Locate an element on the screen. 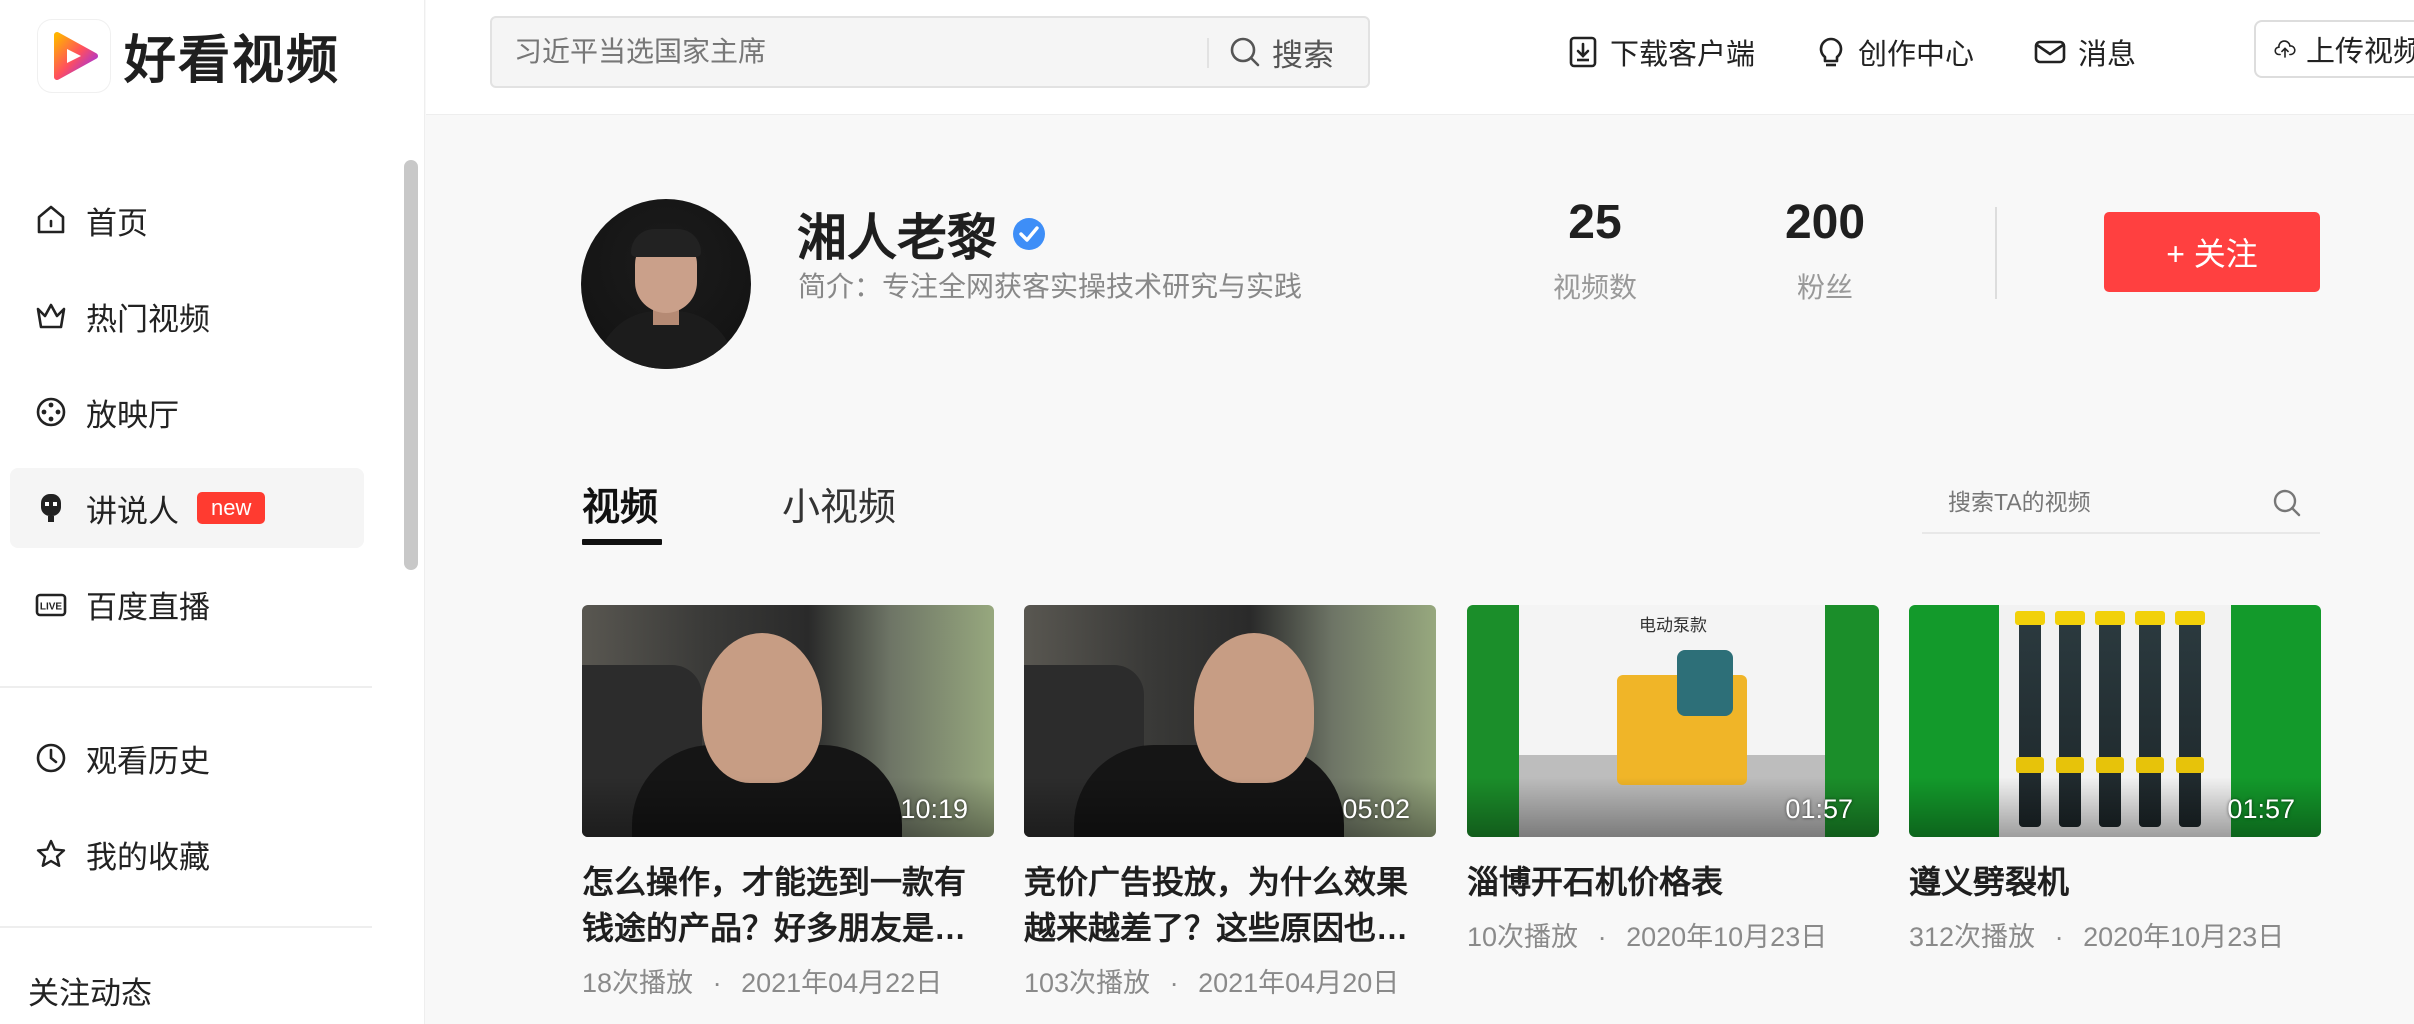 The width and height of the screenshot is (2414, 1024). upload-video-button: 上传视频 is located at coordinates (2334, 49).